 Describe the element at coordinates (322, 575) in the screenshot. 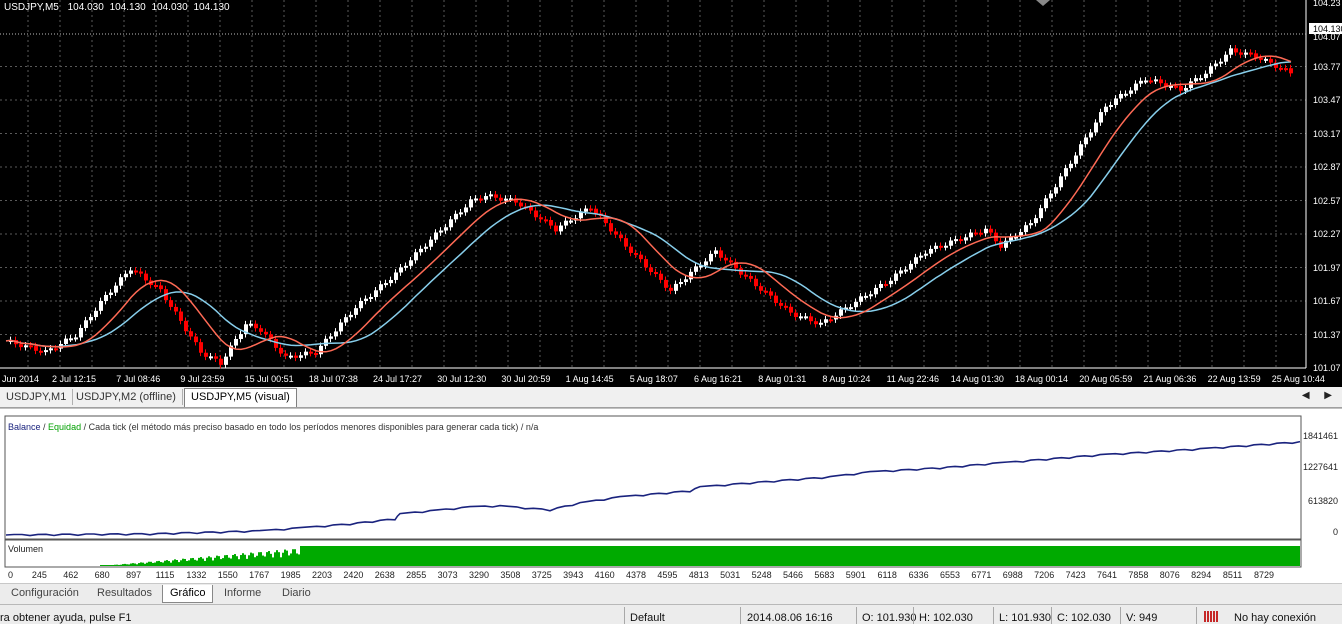

I see `trade-number-label: 2203` at that location.